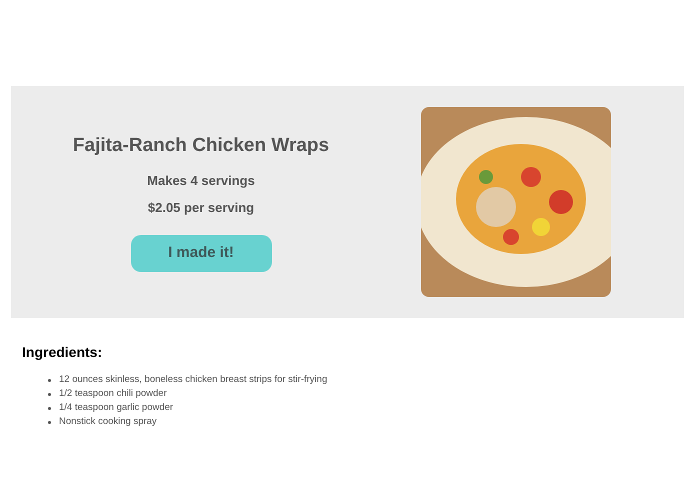 This screenshot has width=695, height=494. Describe the element at coordinates (63, 352) in the screenshot. I see `ingredients-heading: Ingredients:` at that location.